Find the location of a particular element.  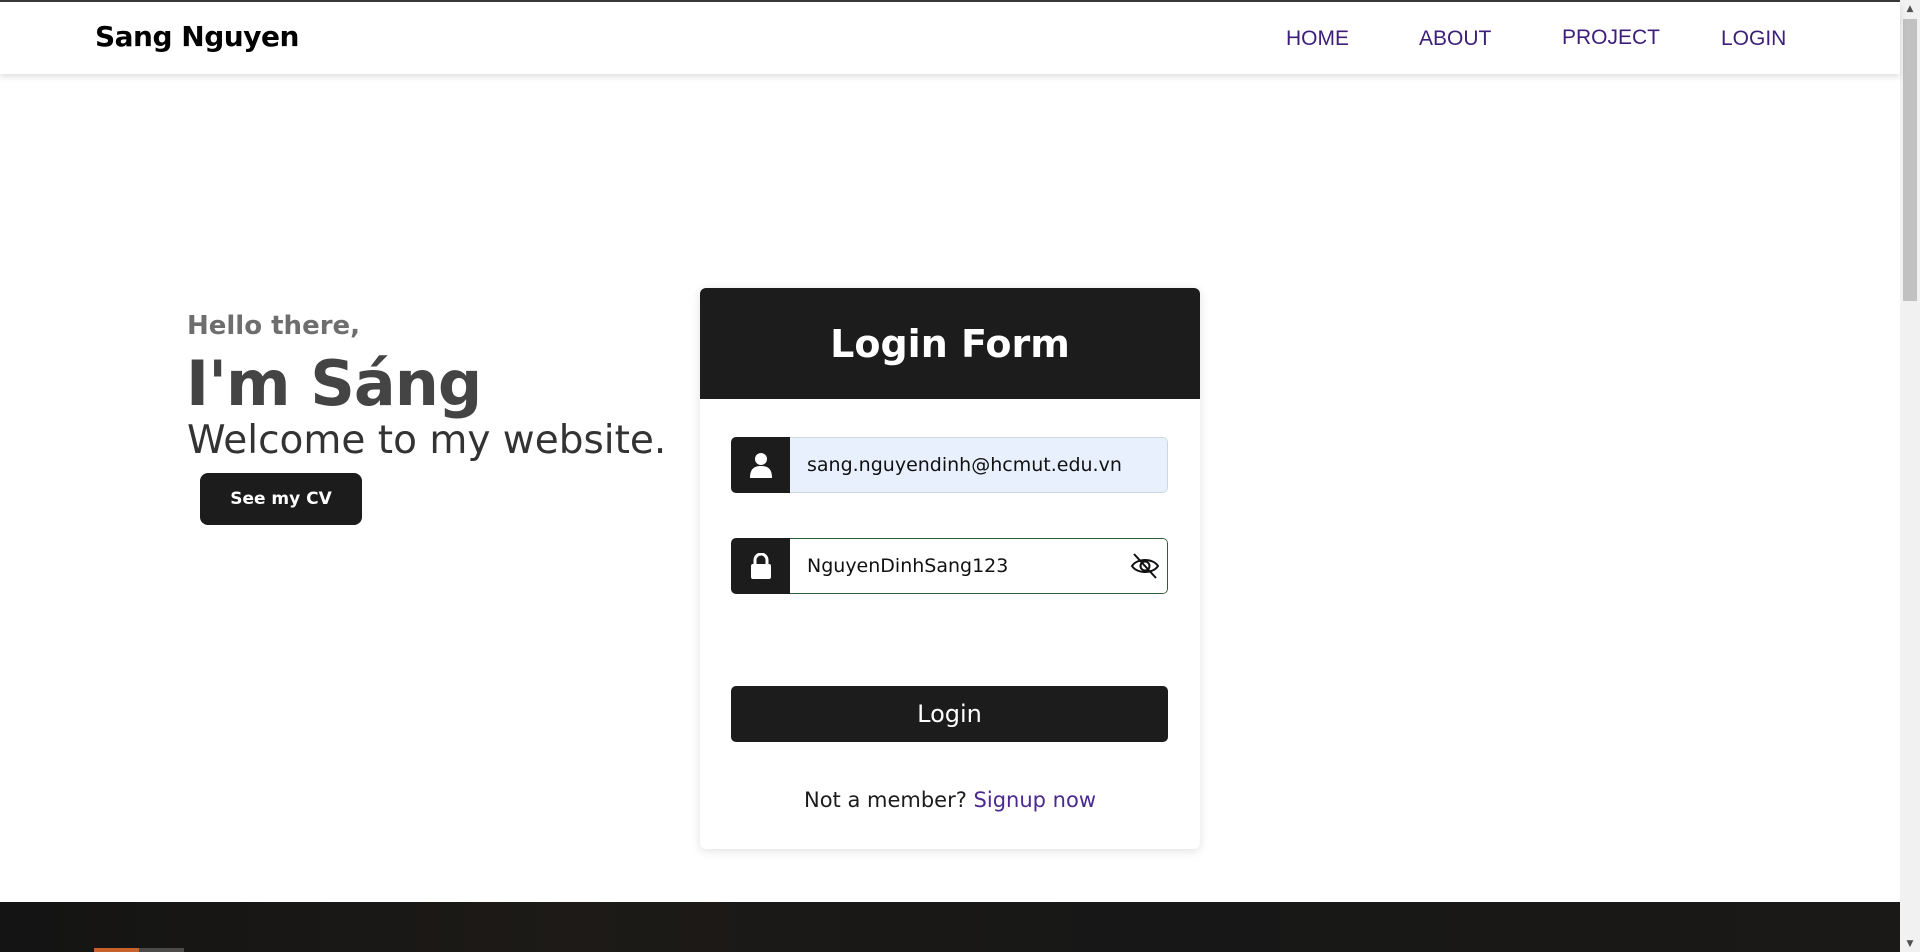

email-input is located at coordinates (979, 465).